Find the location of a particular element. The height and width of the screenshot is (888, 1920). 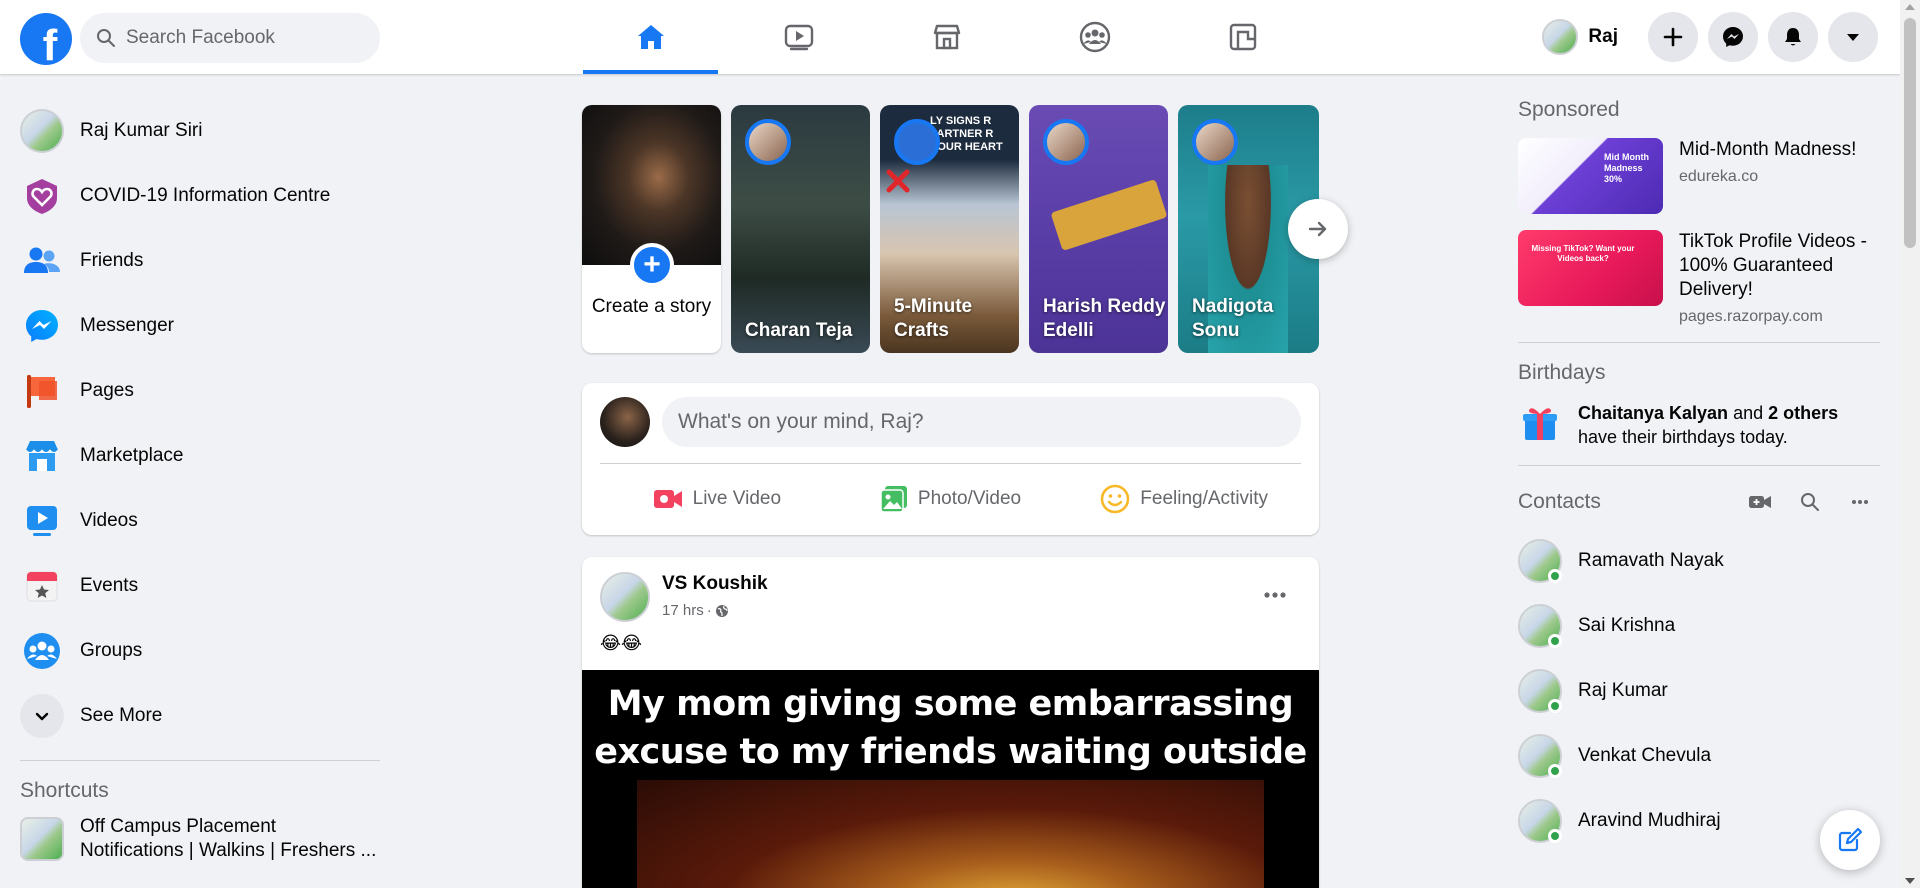

ad-title: Mid-Month Madness! is located at coordinates (1768, 149).